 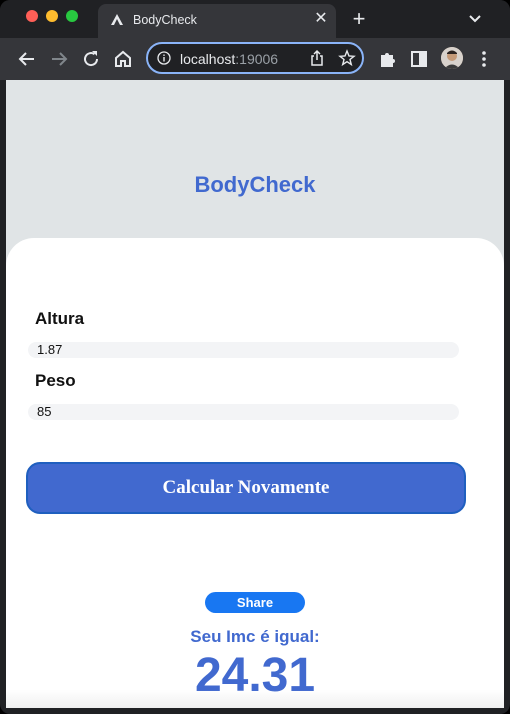 What do you see at coordinates (208, 59) in the screenshot?
I see `url-host: localhost` at bounding box center [208, 59].